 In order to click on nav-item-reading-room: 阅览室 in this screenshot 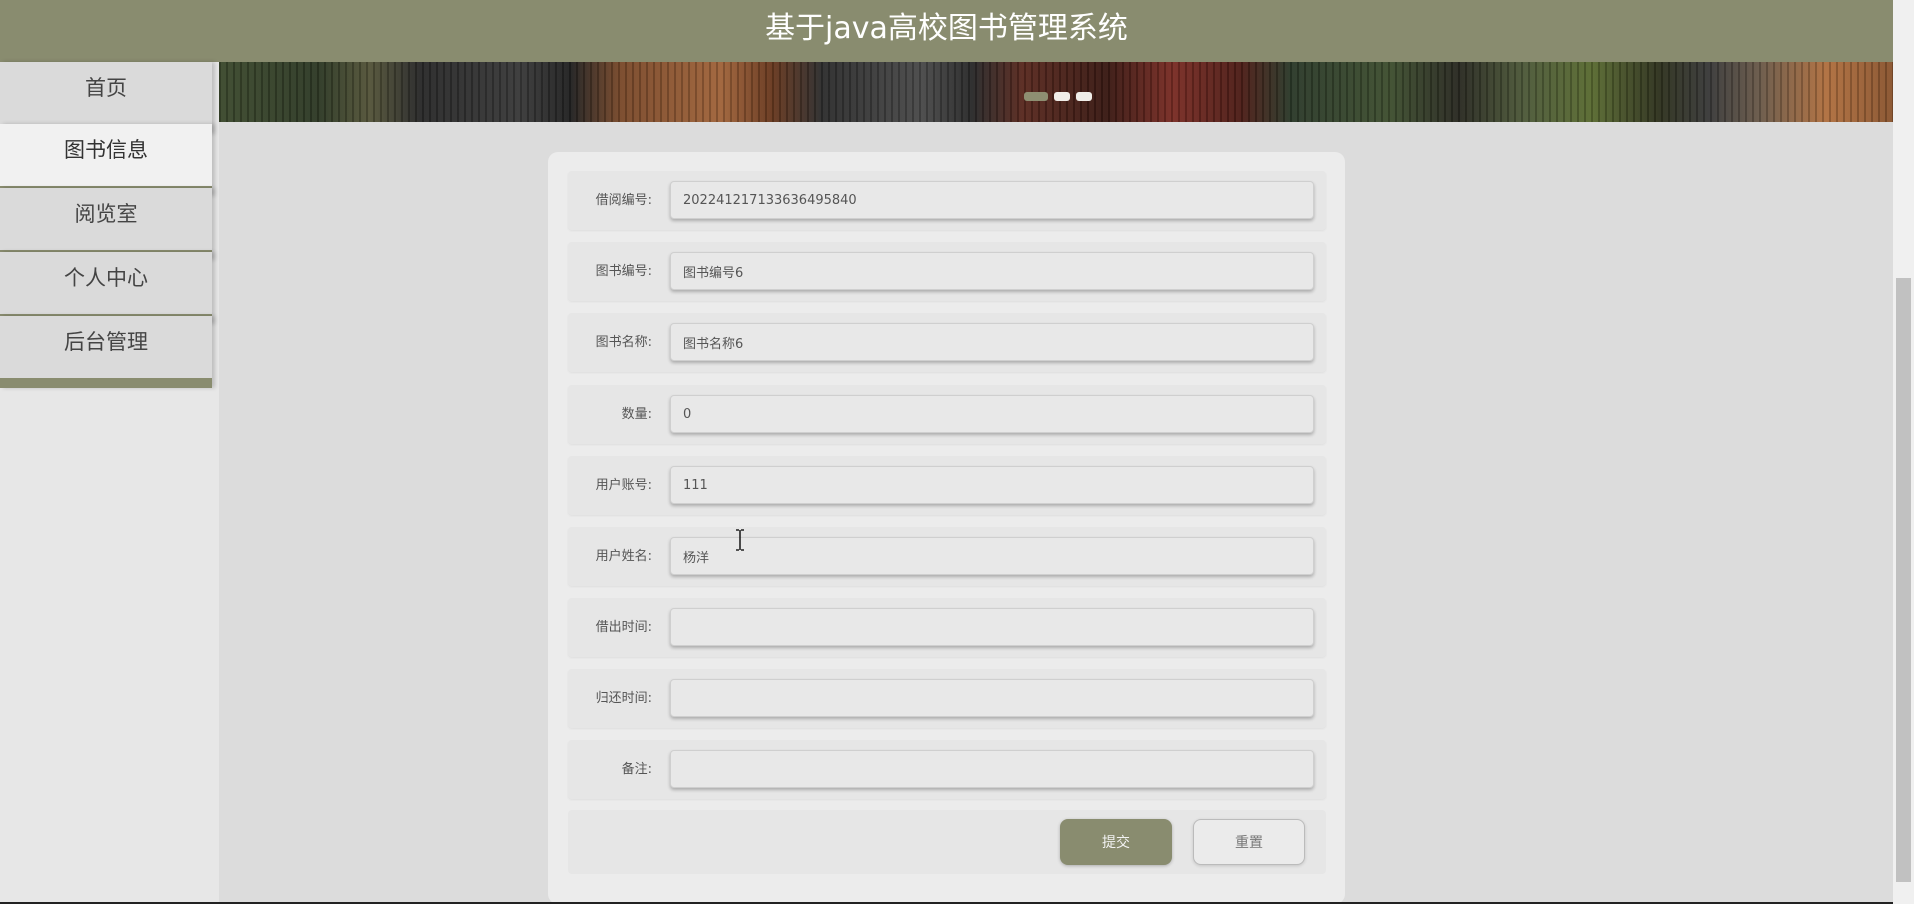, I will do `click(106, 224)`.